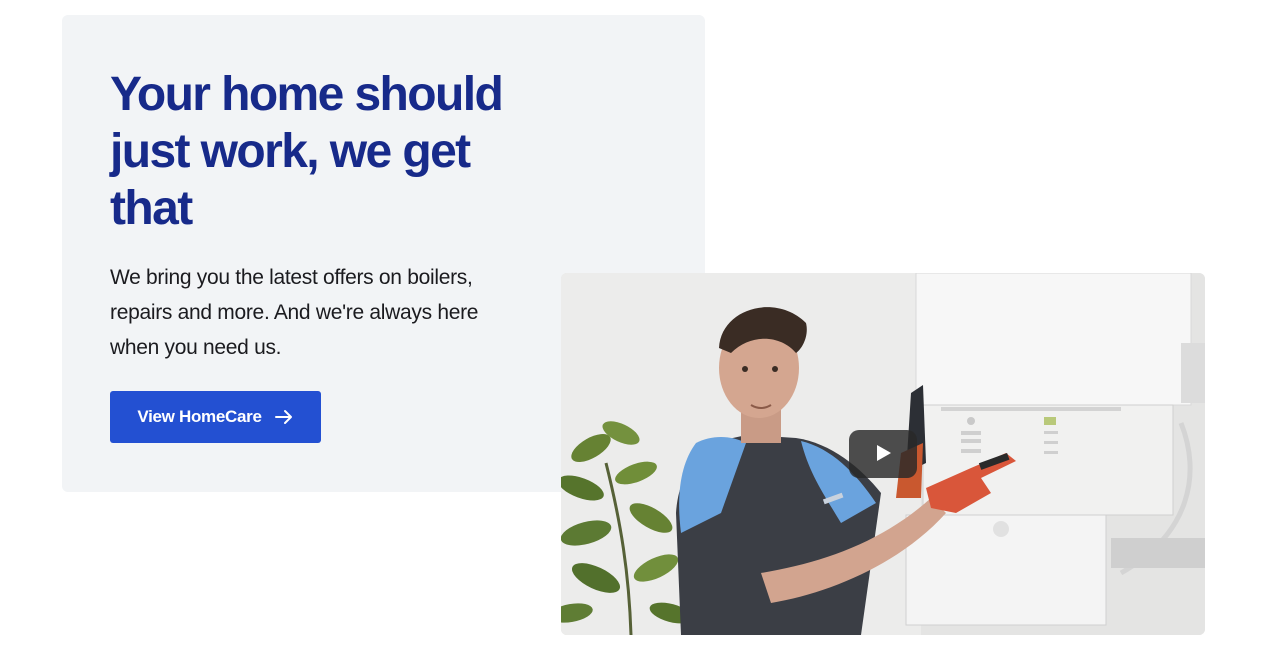  I want to click on arrow-right-icon, so click(284, 417).